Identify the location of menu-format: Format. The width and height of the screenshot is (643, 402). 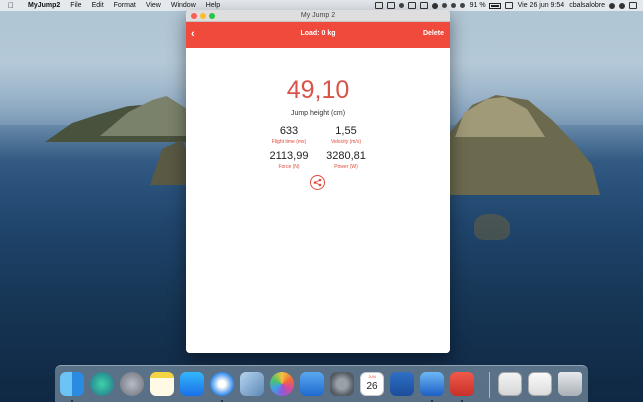
(125, 5).